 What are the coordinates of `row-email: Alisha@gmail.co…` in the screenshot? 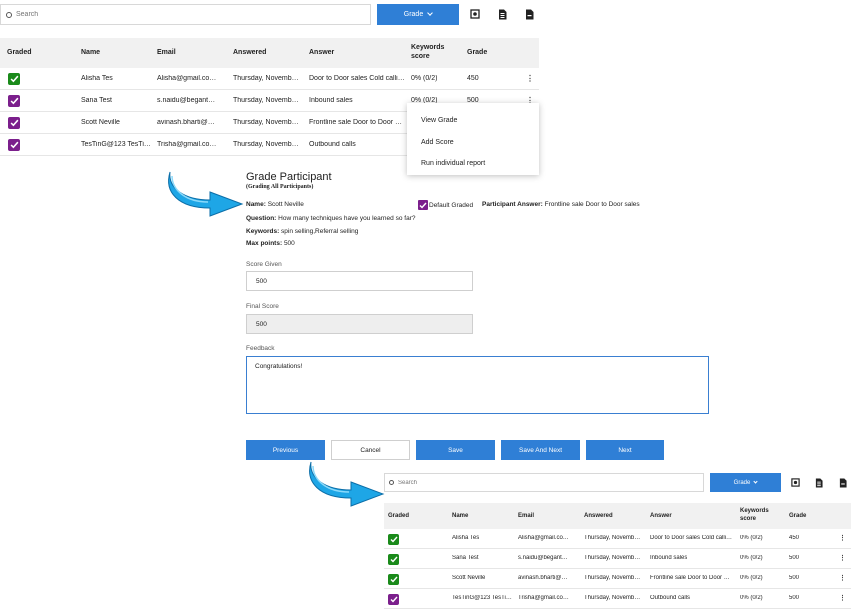 It's located at (543, 538).